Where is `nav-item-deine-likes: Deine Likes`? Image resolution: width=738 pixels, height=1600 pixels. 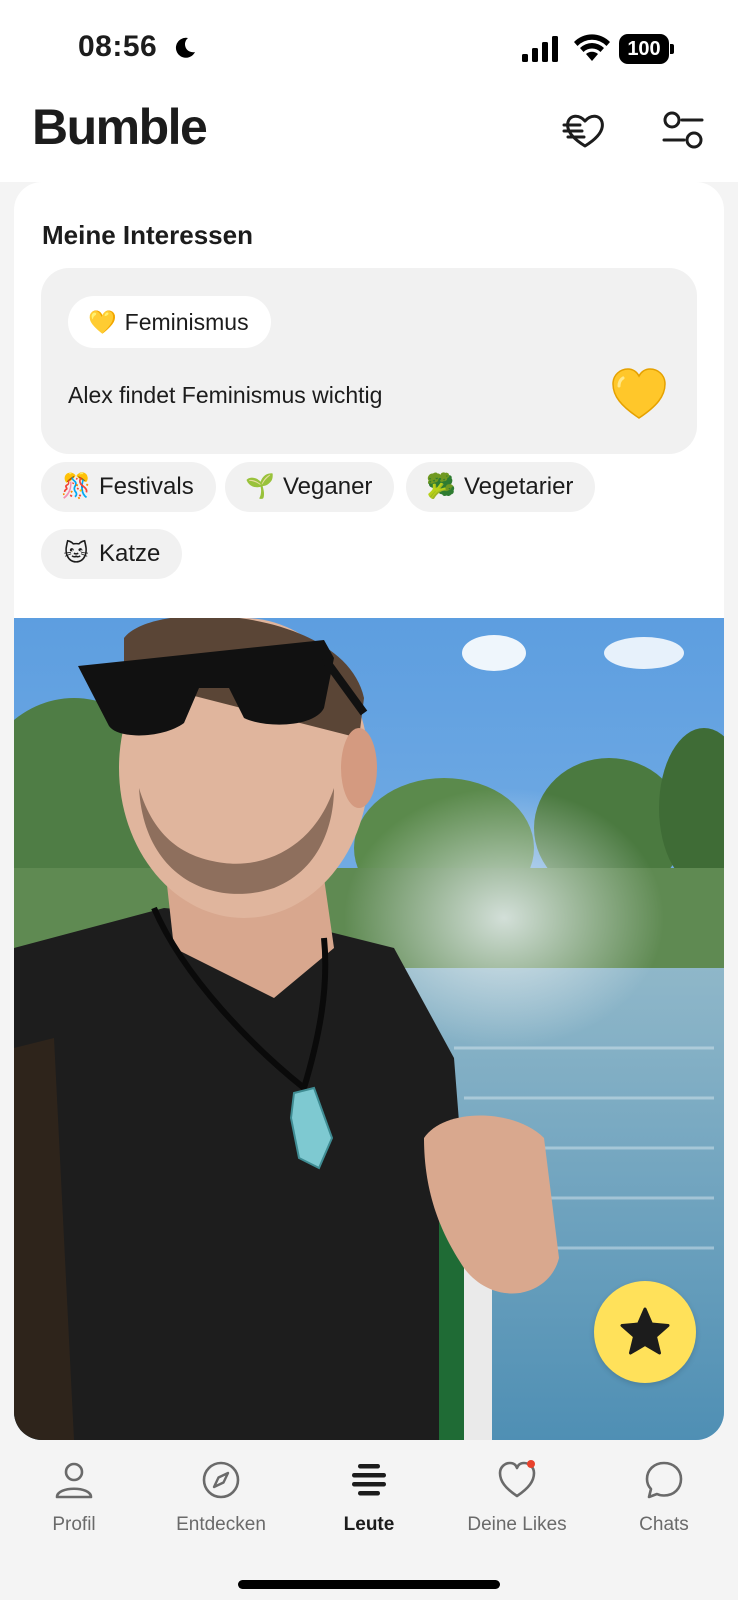 nav-item-deine-likes: Deine Likes is located at coordinates (517, 1505).